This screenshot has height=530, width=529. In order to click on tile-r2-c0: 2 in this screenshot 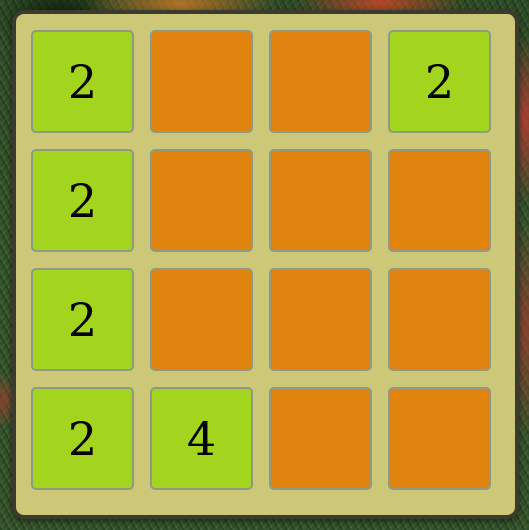, I will do `click(82, 319)`.